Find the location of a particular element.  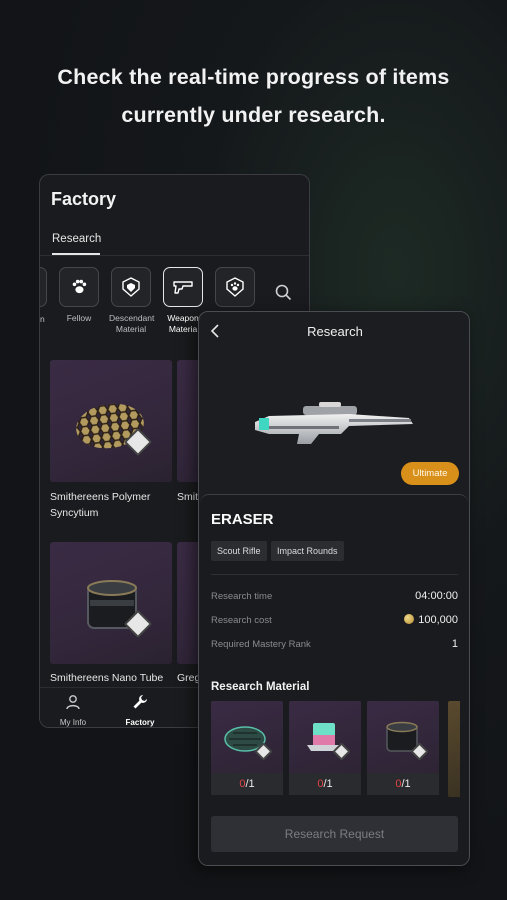

category-fellow: Fellow is located at coordinates (79, 295).